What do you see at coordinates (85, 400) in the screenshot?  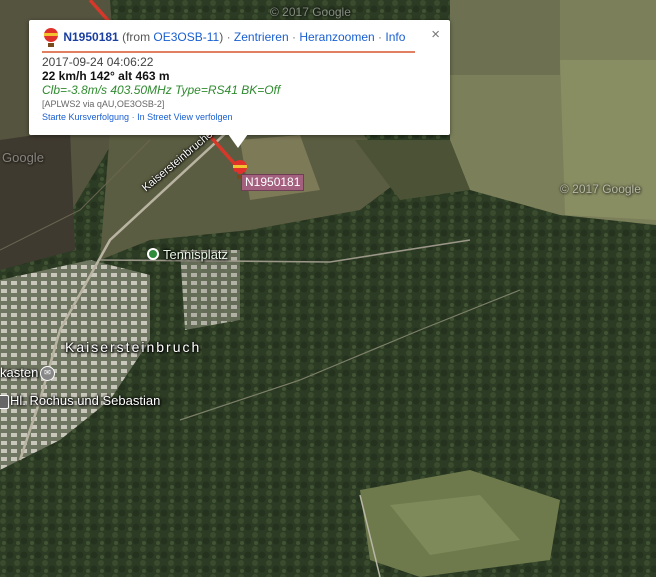 I see `church-label: Hl. Rochus und Sebastian` at bounding box center [85, 400].